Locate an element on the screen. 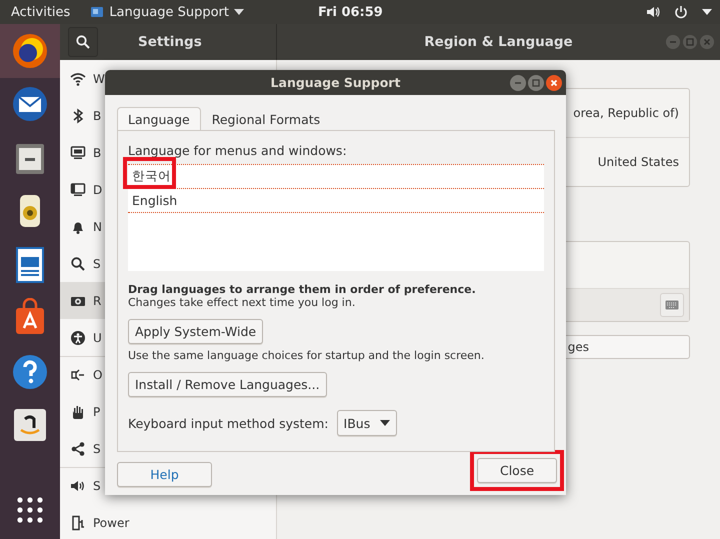  apply-note: Use the same language choices for startup and the login screen. is located at coordinates (306, 355).